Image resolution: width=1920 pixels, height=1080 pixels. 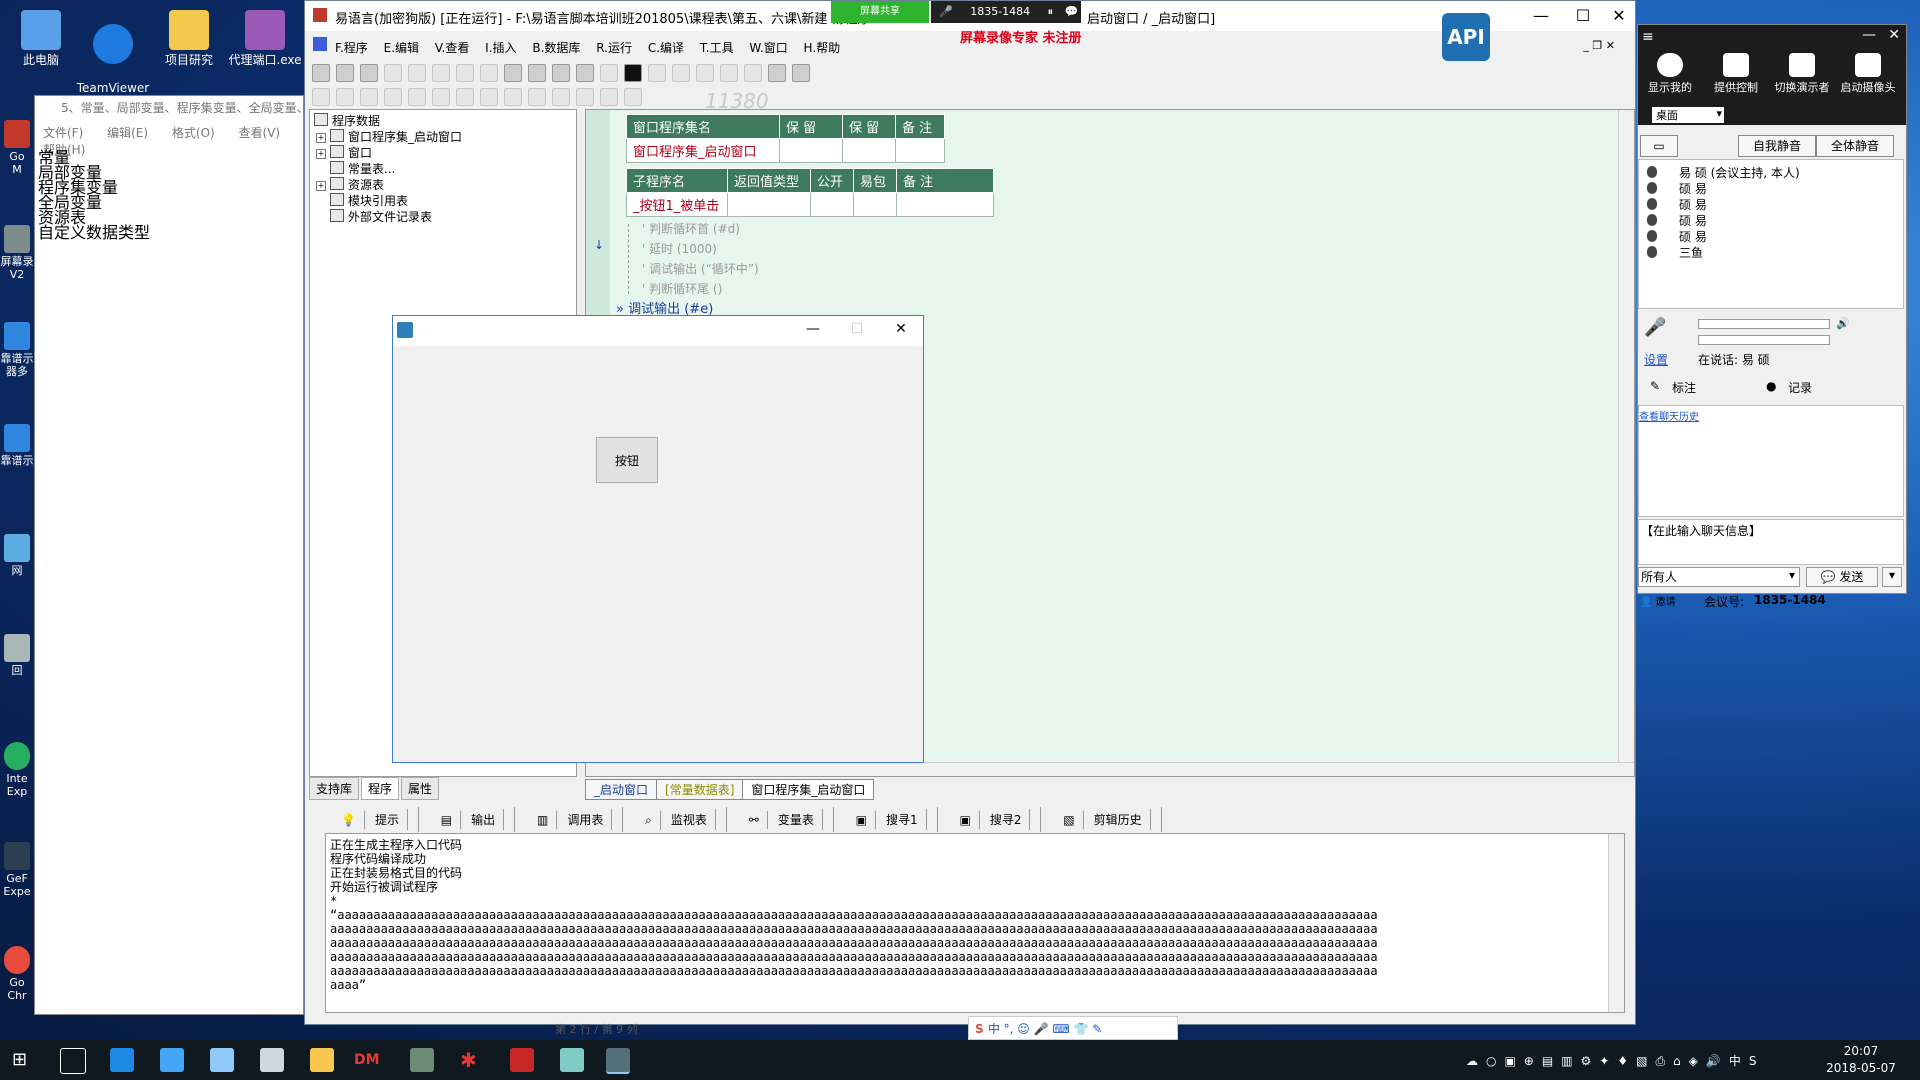 What do you see at coordinates (345, 73) in the screenshot?
I see `open-icon` at bounding box center [345, 73].